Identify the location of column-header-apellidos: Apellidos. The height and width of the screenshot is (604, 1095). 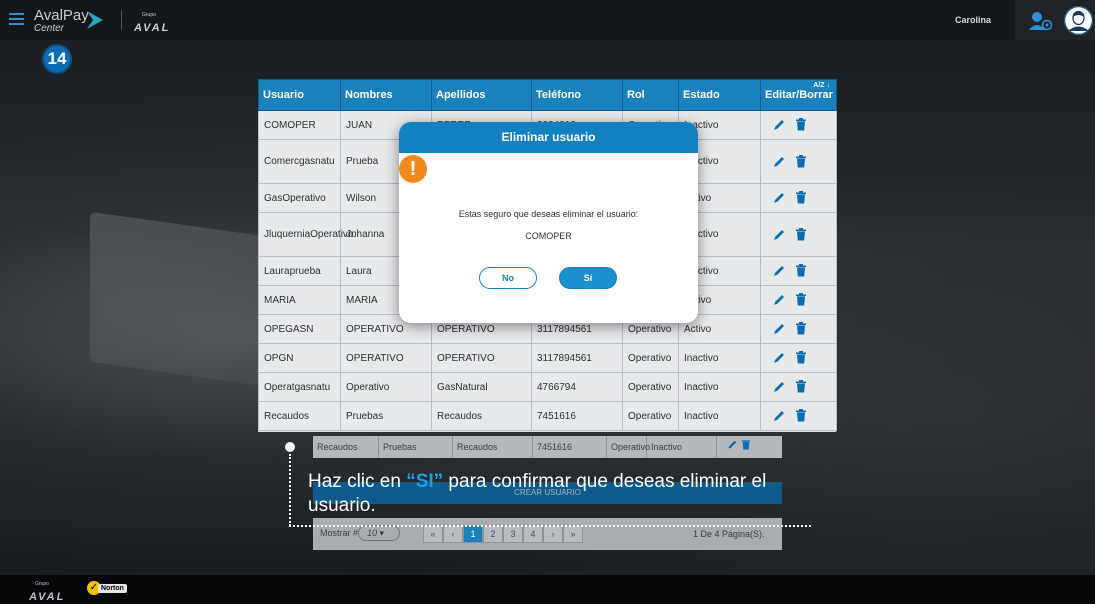
(481, 95).